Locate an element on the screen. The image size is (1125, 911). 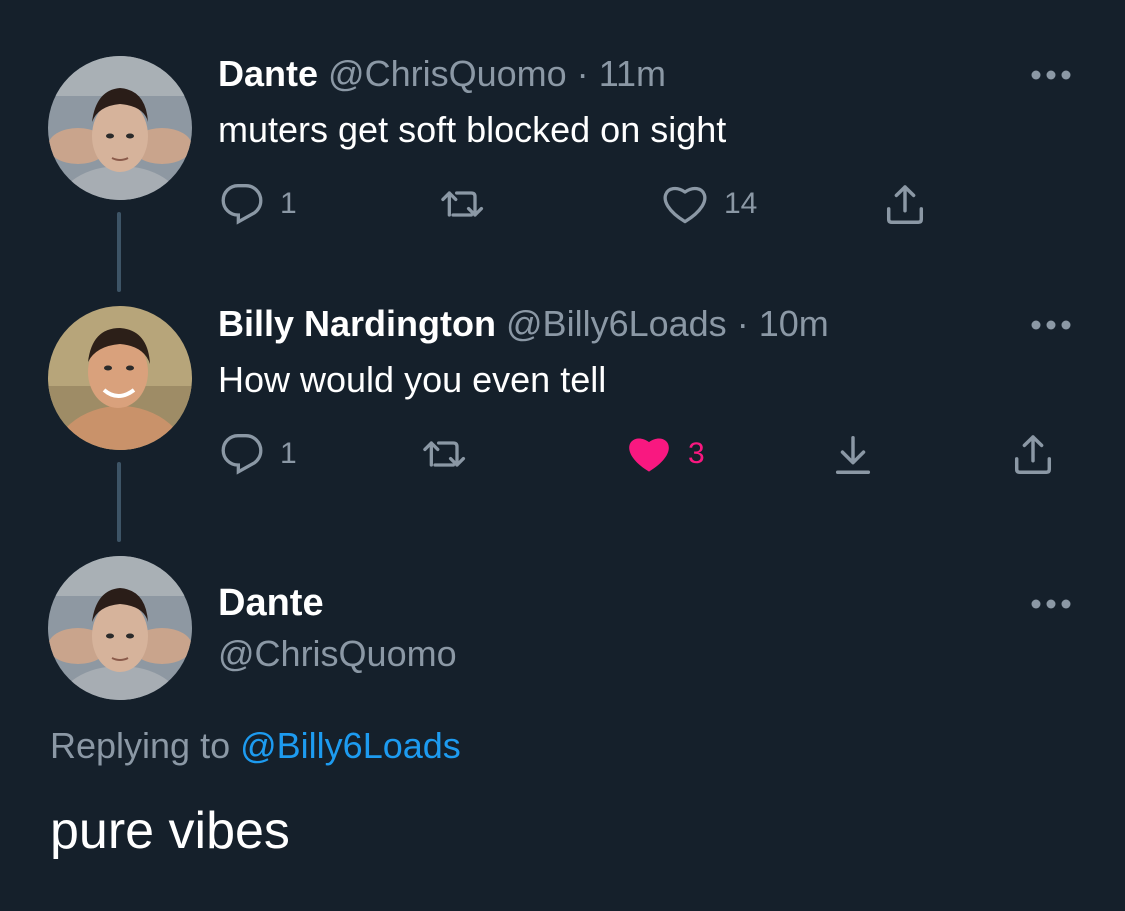
like-count: 14 is located at coordinates (741, 203).